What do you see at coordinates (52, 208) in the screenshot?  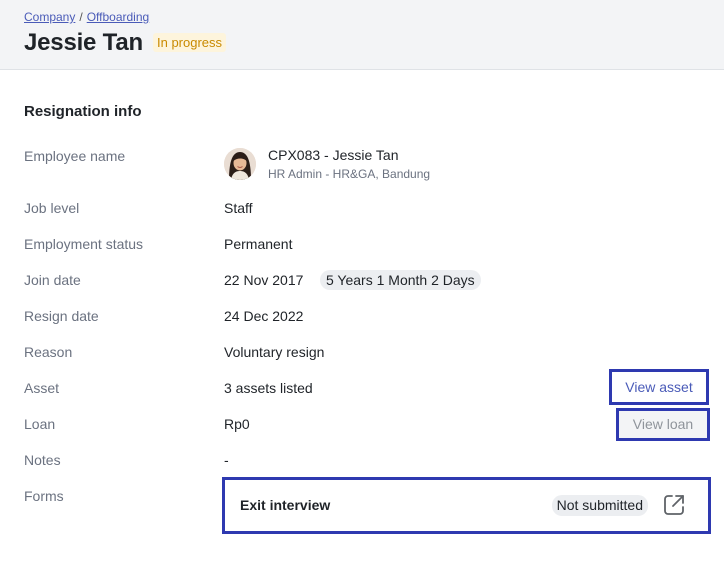 I see `job-level-label: Job level` at bounding box center [52, 208].